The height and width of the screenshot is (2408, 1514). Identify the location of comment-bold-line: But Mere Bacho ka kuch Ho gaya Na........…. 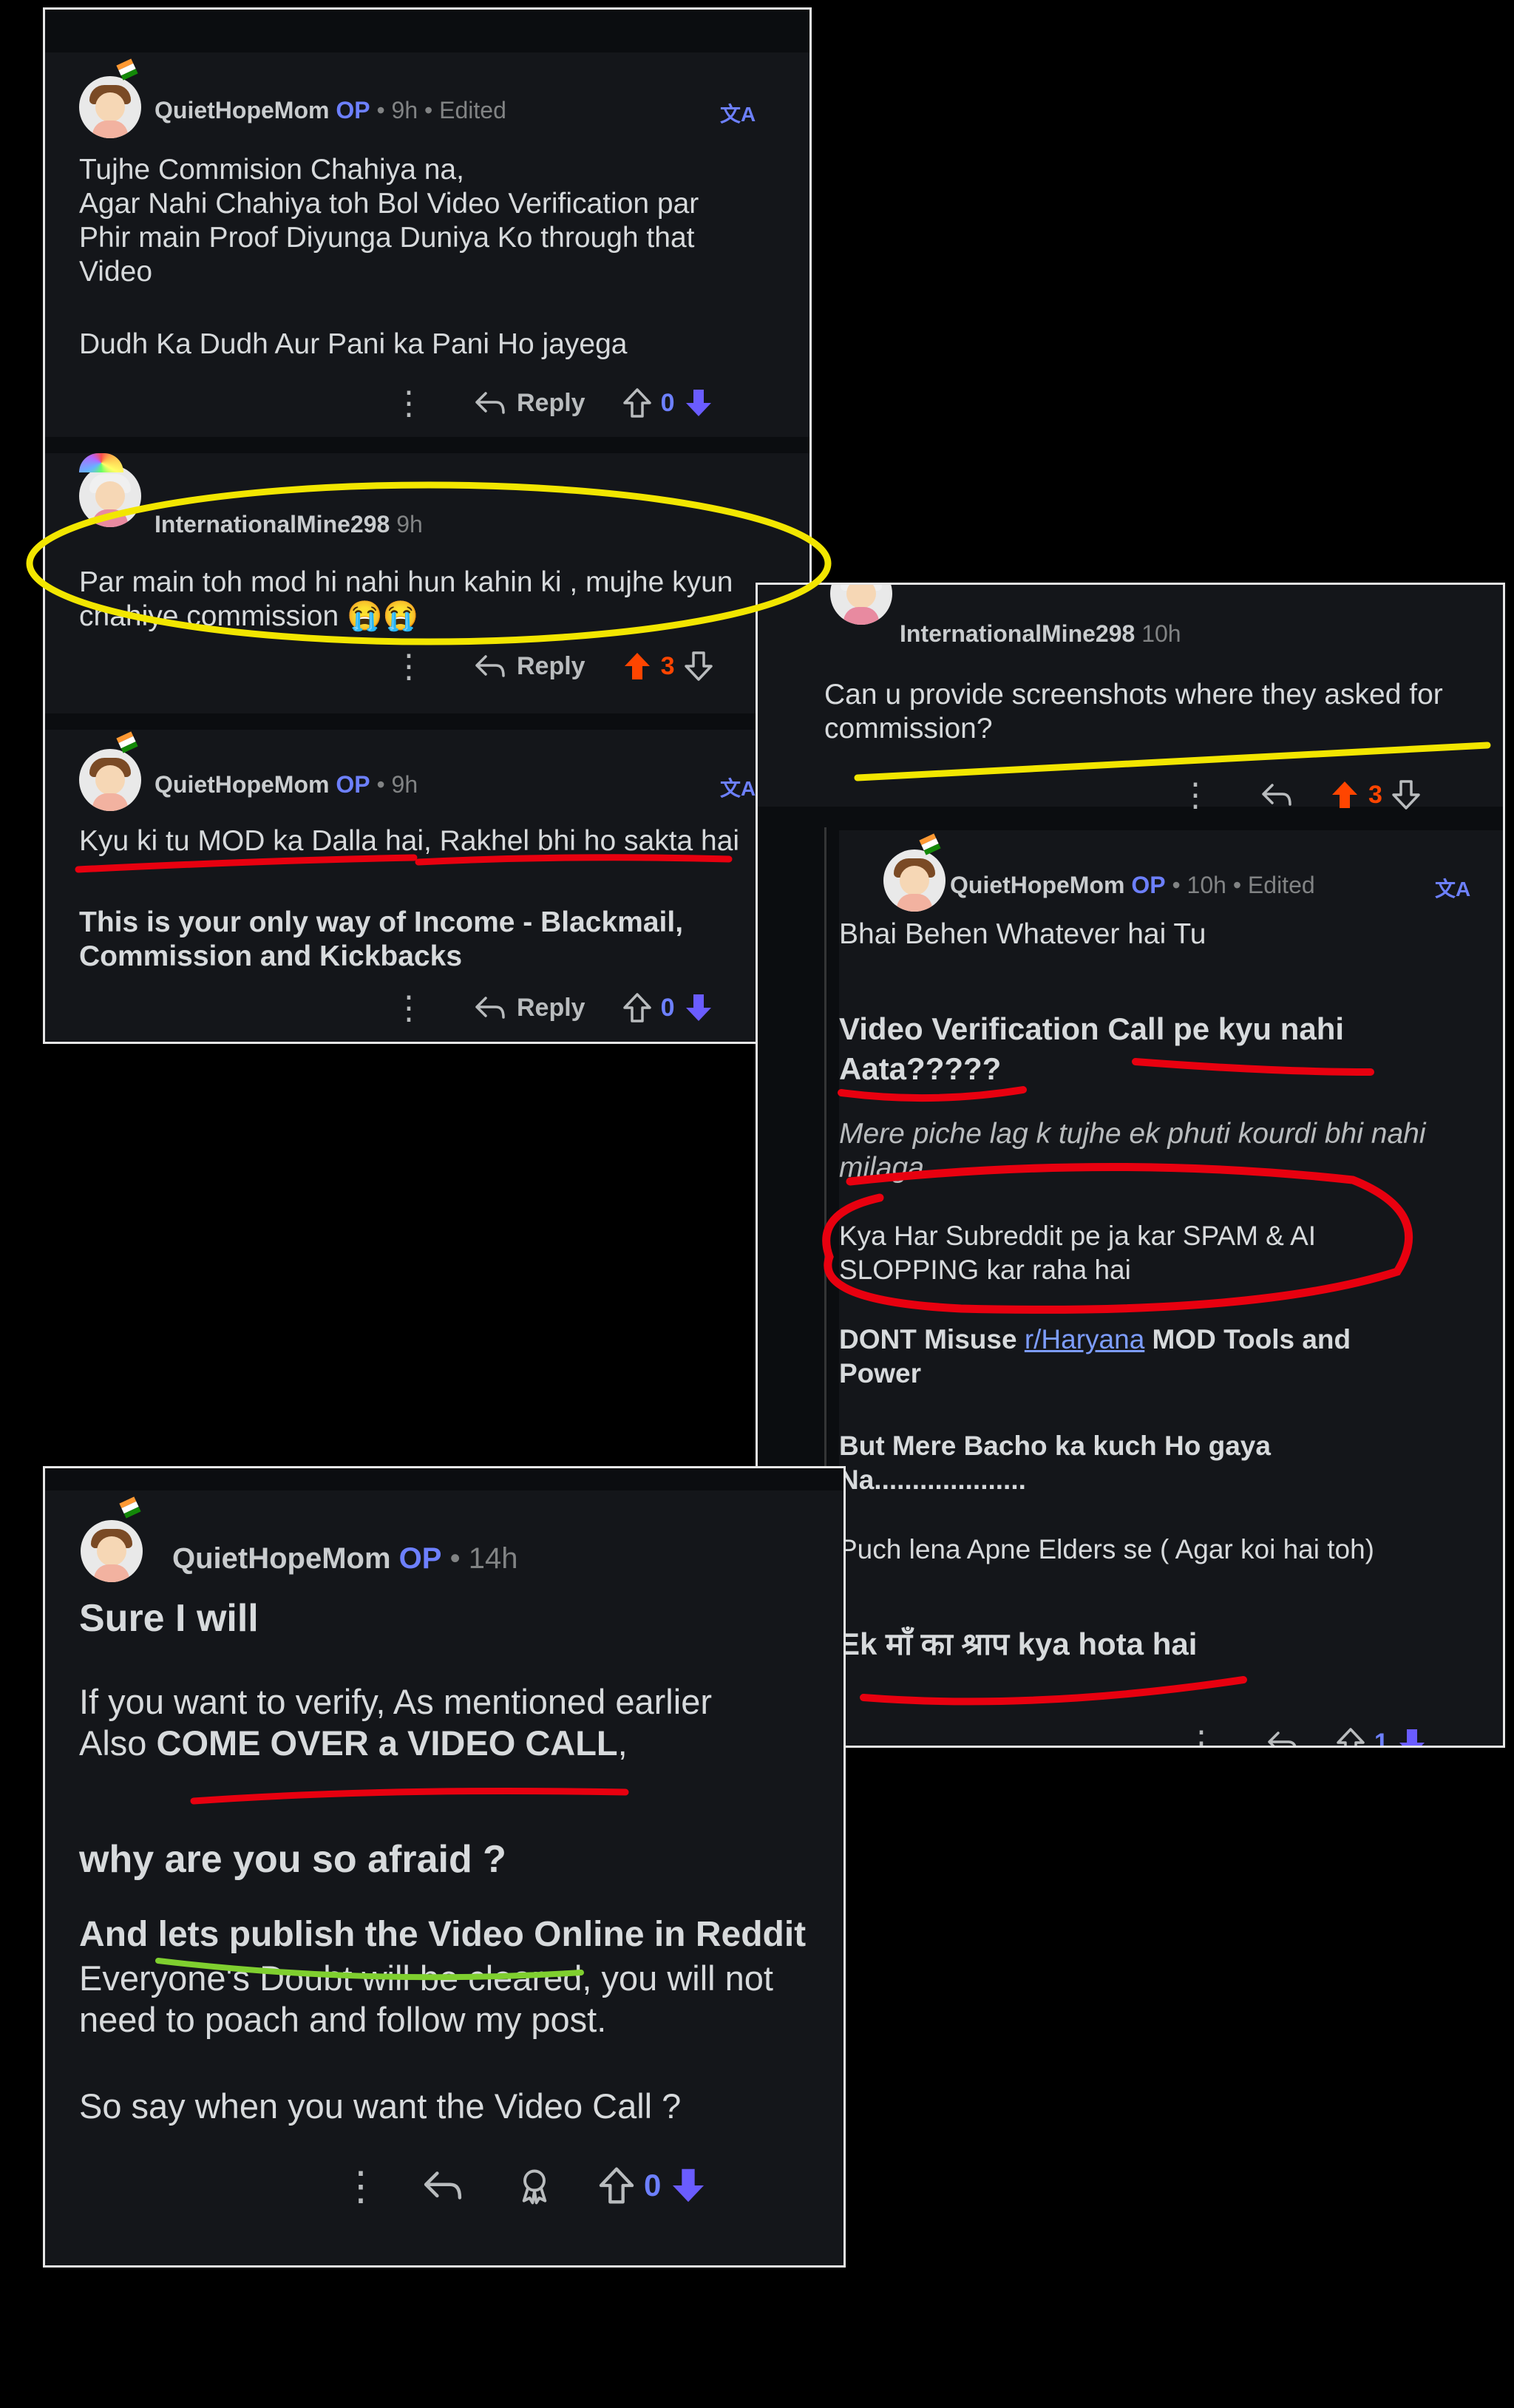
(1055, 1463).